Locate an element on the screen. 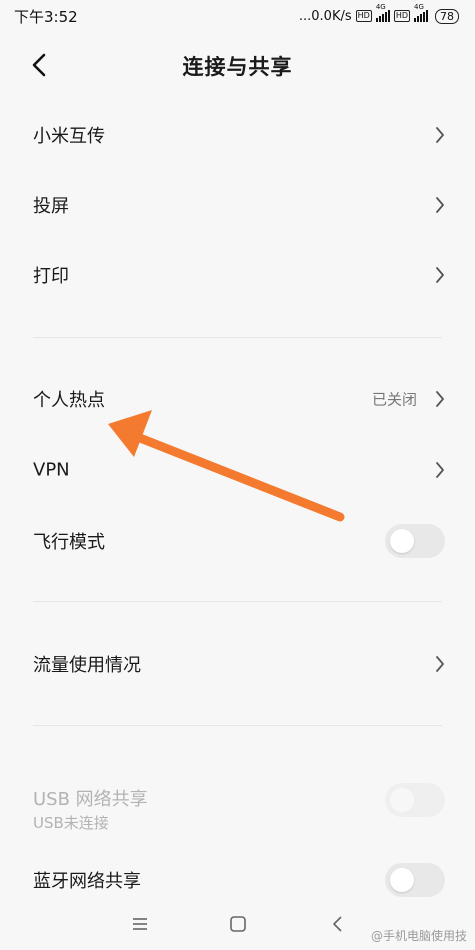 This screenshot has height=950, width=475. airplane-mode-toggle is located at coordinates (415, 541).